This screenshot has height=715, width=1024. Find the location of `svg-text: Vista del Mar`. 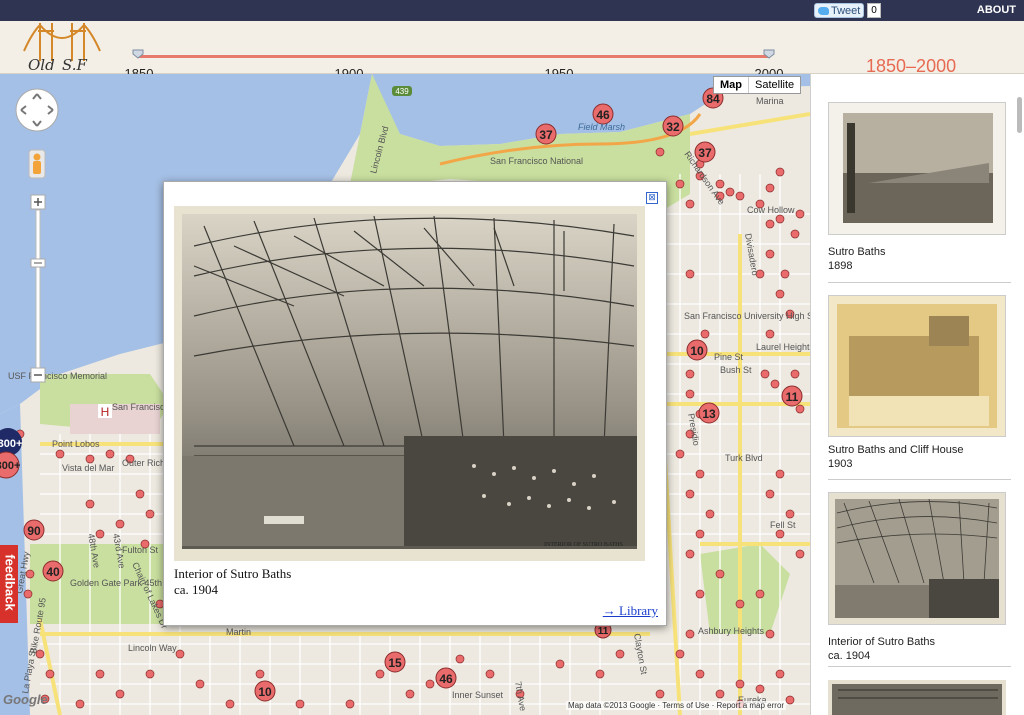

svg-text: Vista del Mar is located at coordinates (88, 468).